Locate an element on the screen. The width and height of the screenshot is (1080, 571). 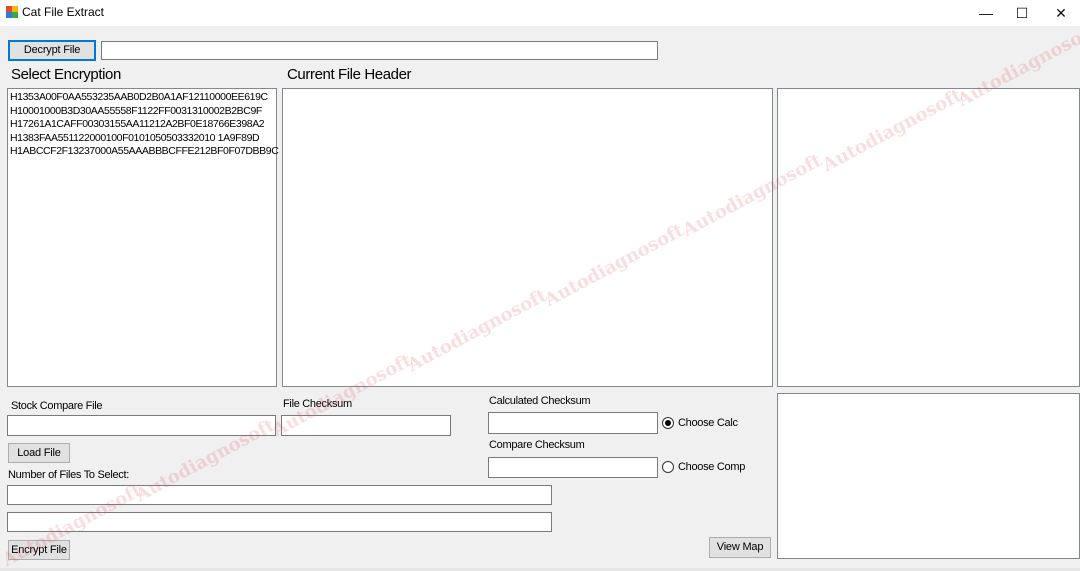
encrypt-file-button: Encrypt File is located at coordinates (39, 550).